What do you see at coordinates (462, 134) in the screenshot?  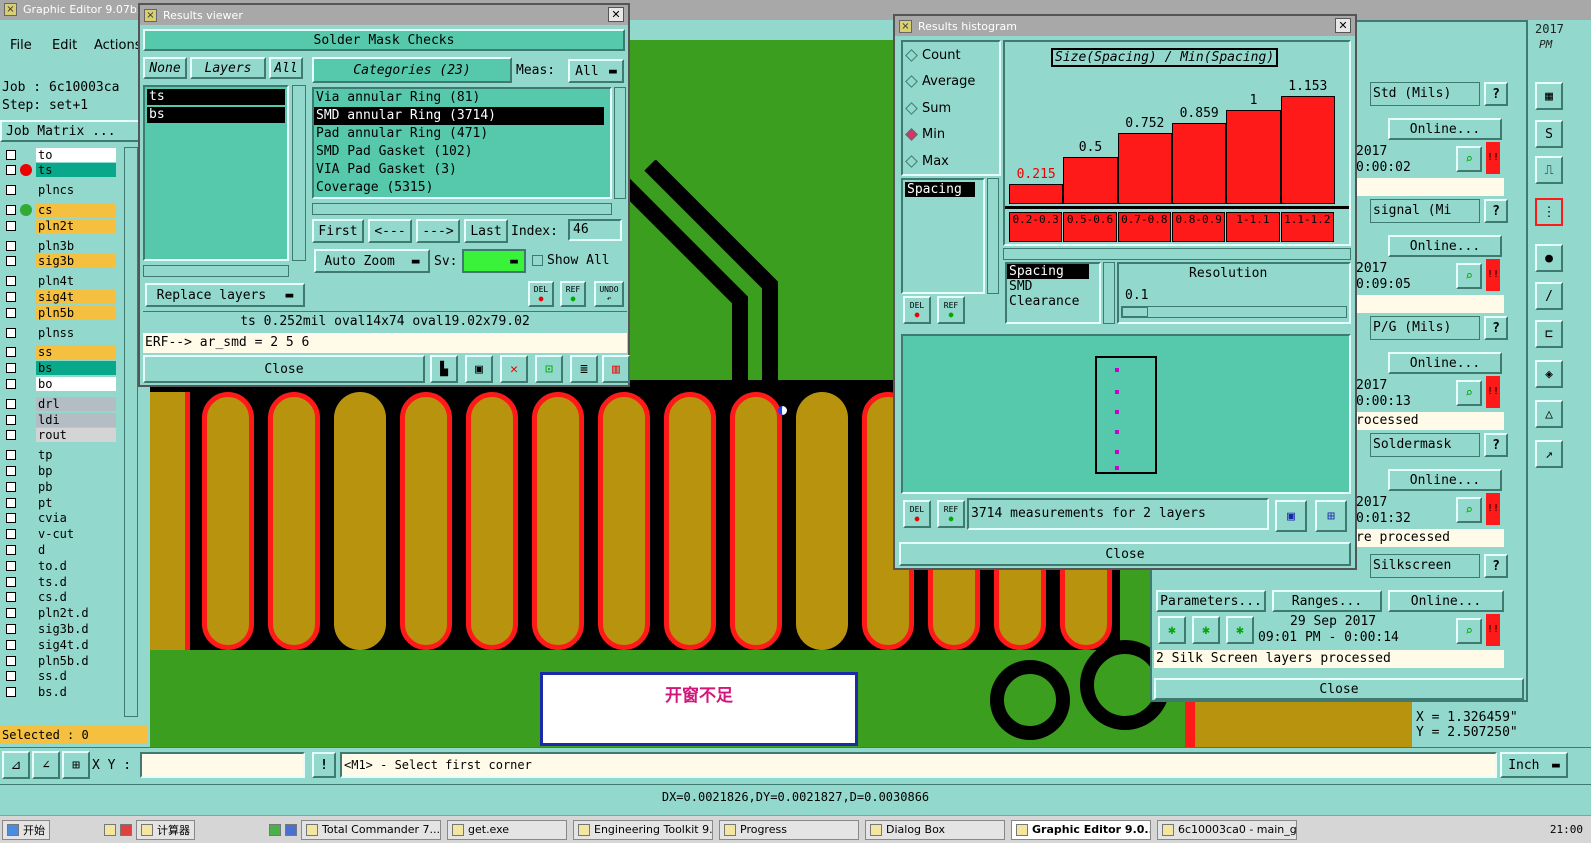 I see `category-item: Pad annular Ring (471)` at bounding box center [462, 134].